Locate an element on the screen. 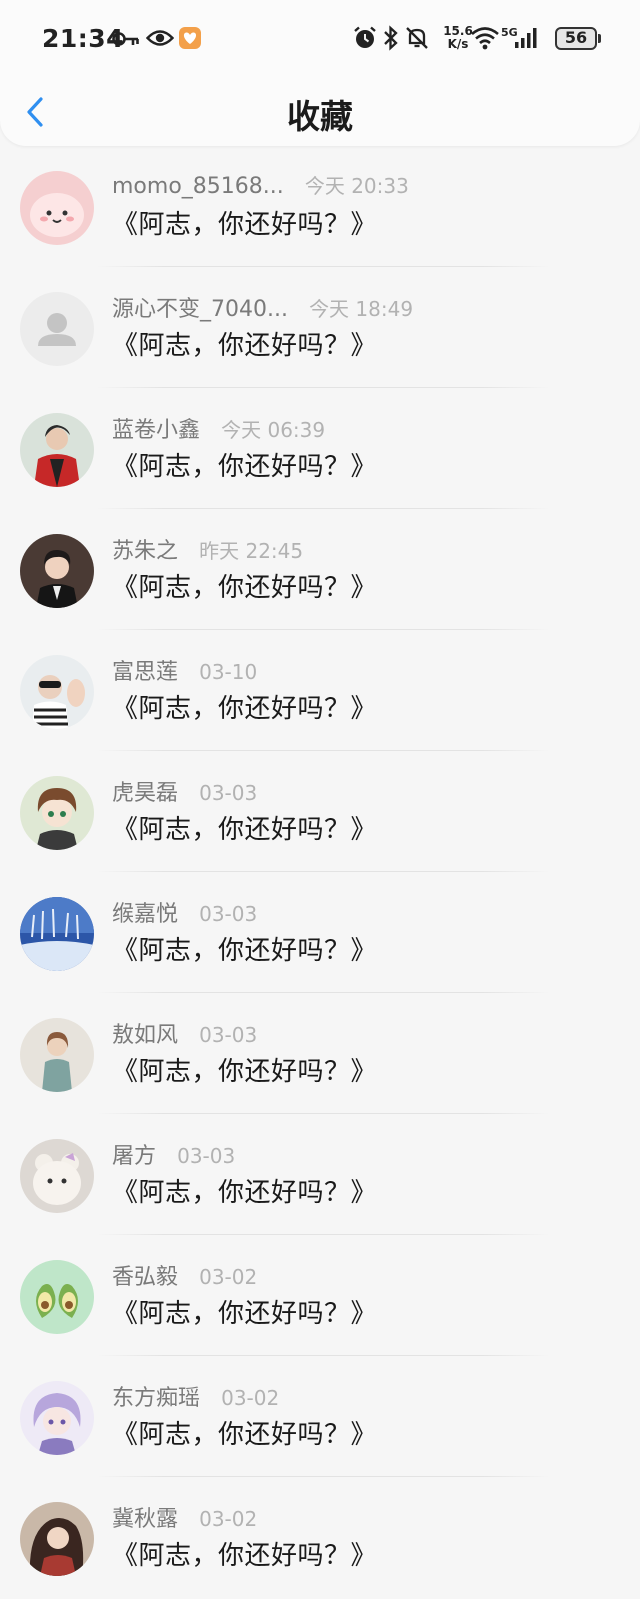  item-date: 今天 06:39 is located at coordinates (273, 430).